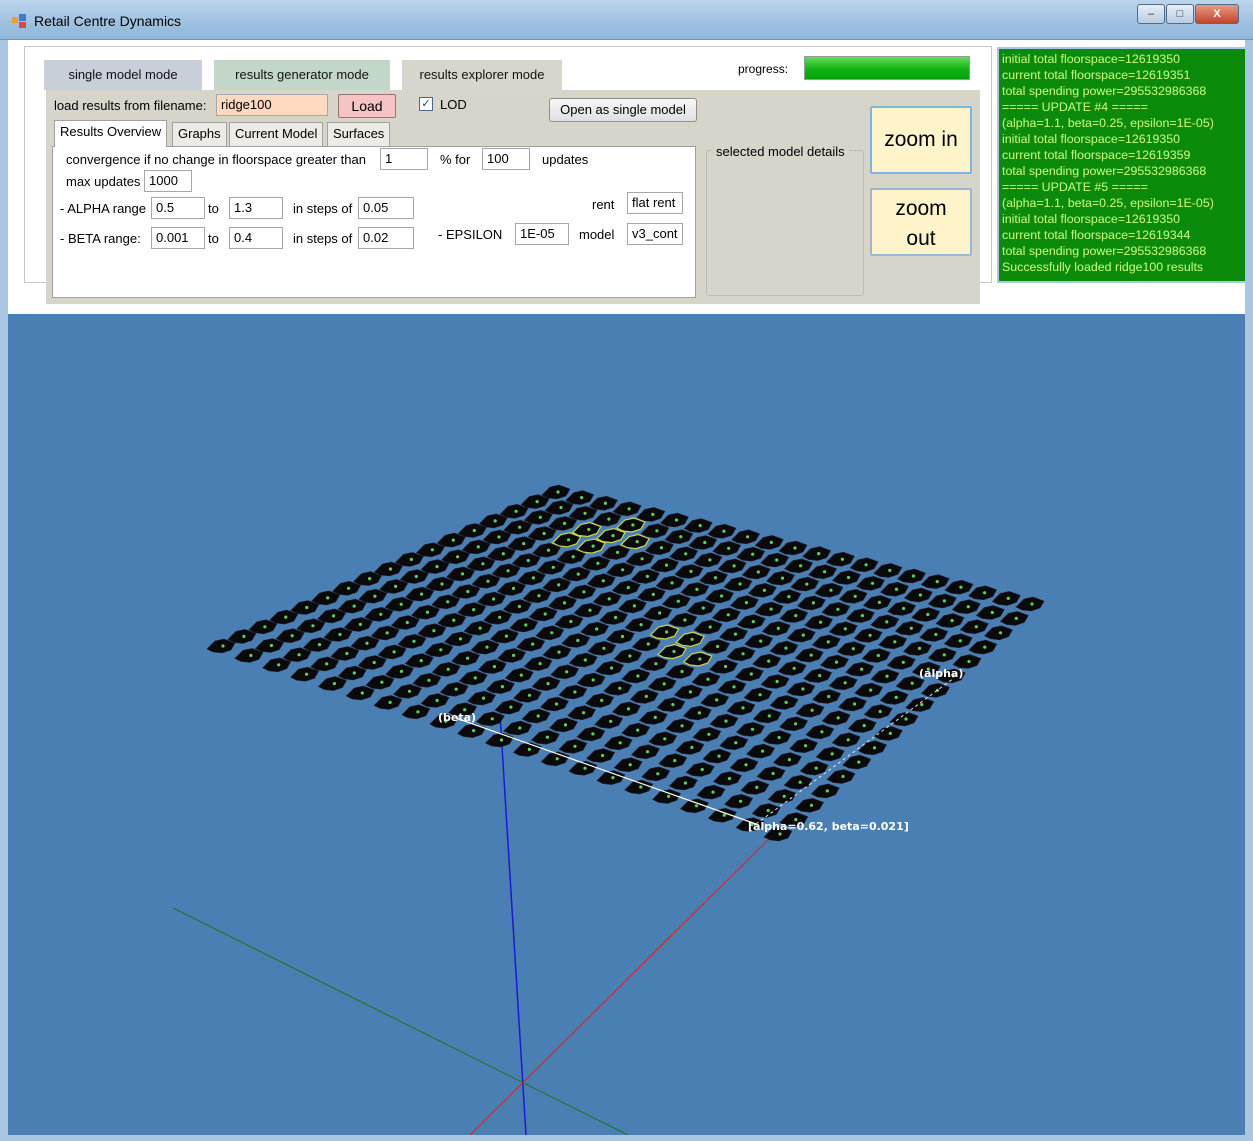  What do you see at coordinates (655, 203) in the screenshot?
I see `rent-select: flat rent` at bounding box center [655, 203].